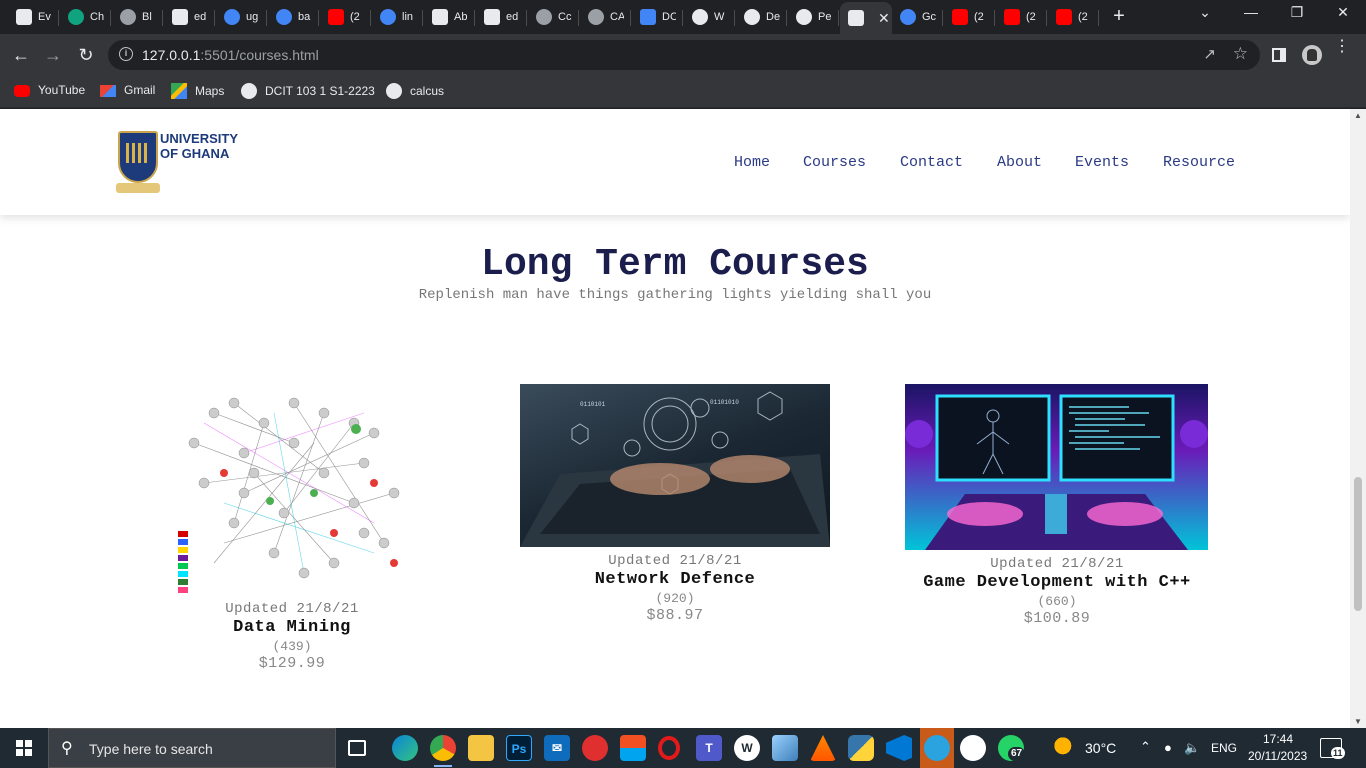  What do you see at coordinates (1057, 582) in the screenshot?
I see `course-title: Game Development with C++` at bounding box center [1057, 582].